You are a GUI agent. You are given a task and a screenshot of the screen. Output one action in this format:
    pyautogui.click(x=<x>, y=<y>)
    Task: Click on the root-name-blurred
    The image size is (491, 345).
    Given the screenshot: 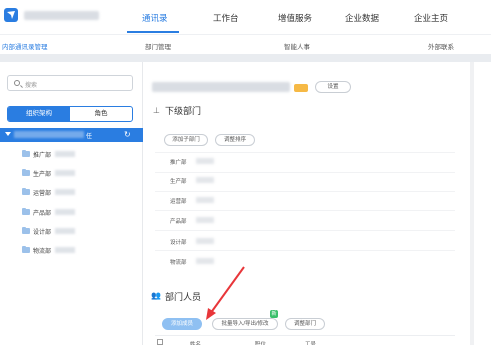 What is the action you would take?
    pyautogui.click(x=49, y=134)
    